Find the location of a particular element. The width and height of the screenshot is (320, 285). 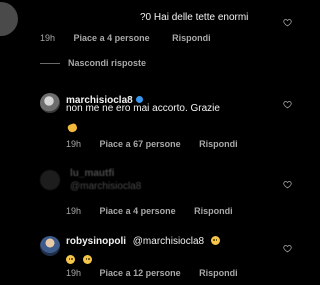

comment-meta: 19h Piace a 4 persone Rispondi is located at coordinates (125, 38).